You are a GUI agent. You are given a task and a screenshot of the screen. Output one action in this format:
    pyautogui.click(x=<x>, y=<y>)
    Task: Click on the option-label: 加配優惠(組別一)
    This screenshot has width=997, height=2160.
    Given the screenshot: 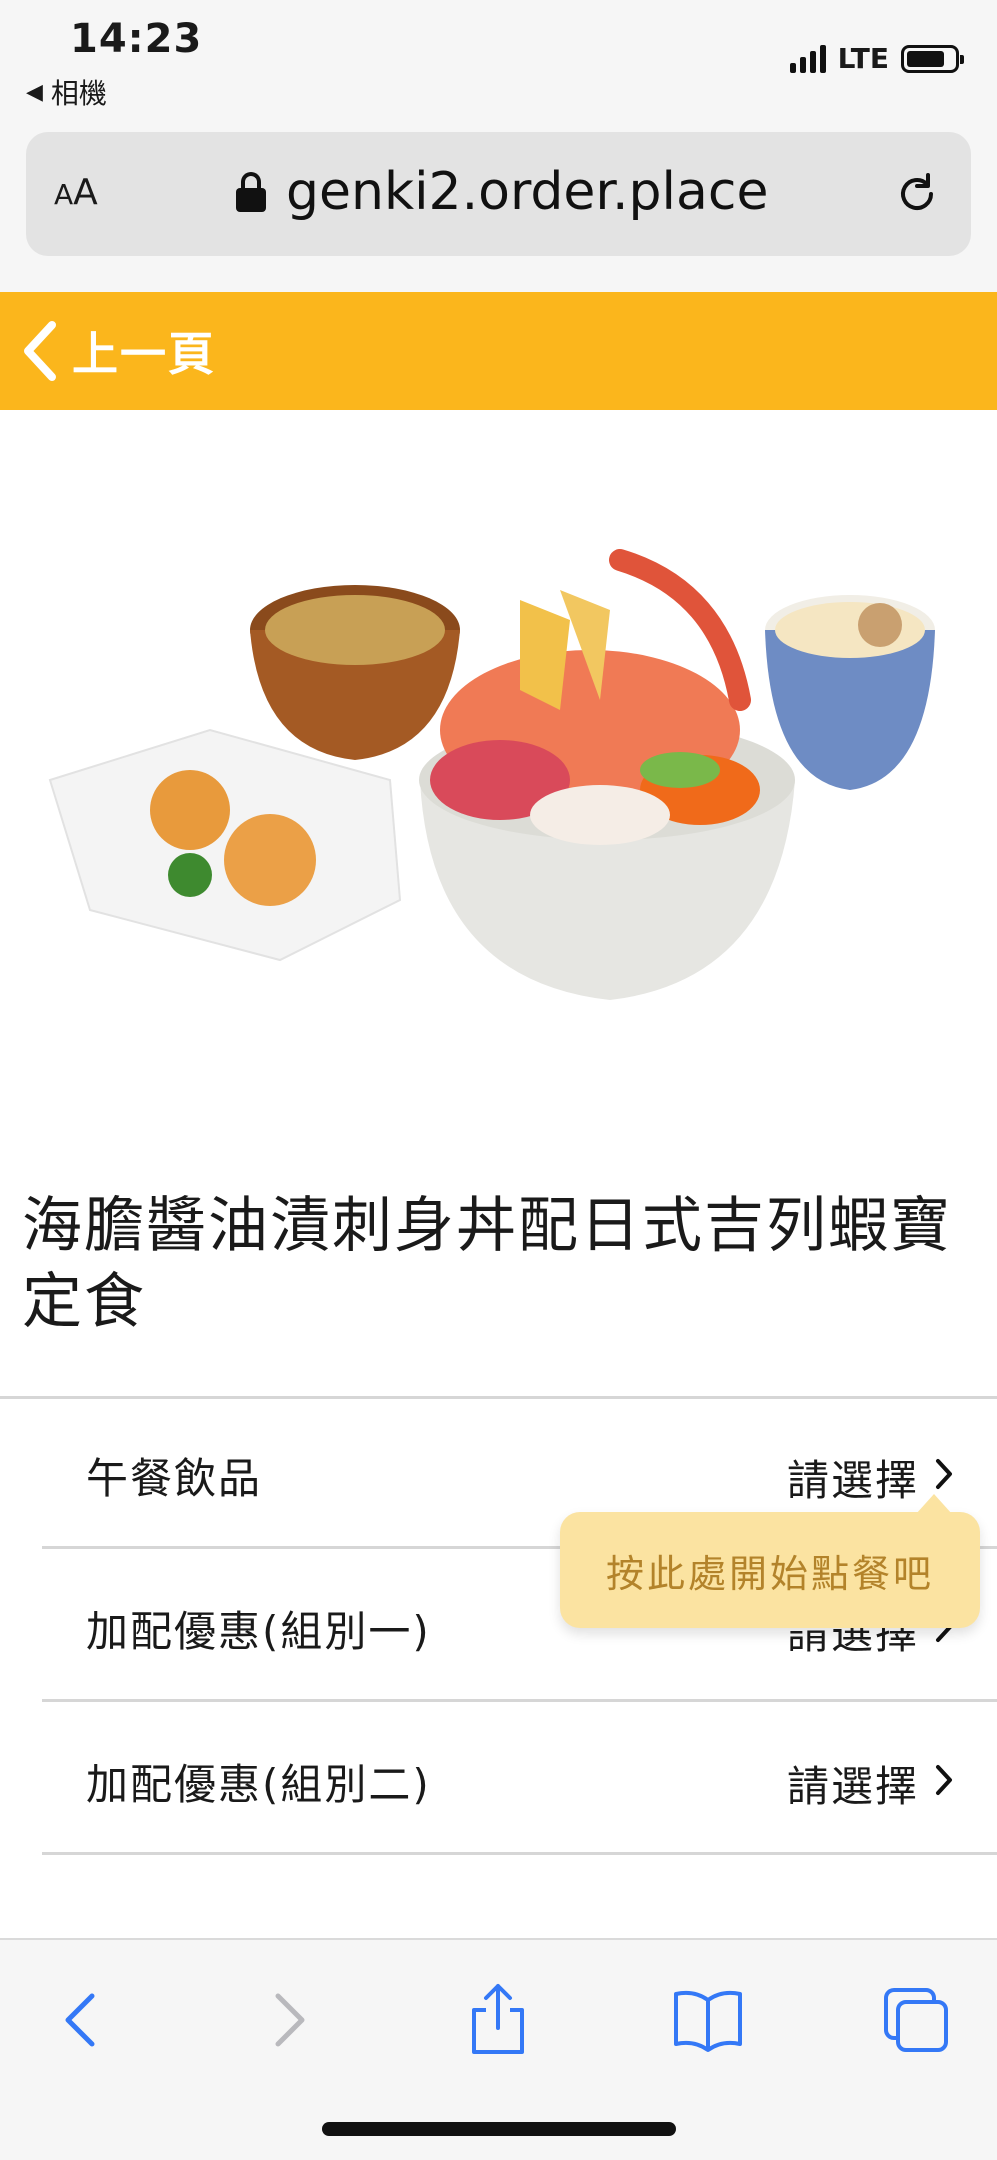 What is the action you would take?
    pyautogui.click(x=258, y=1631)
    